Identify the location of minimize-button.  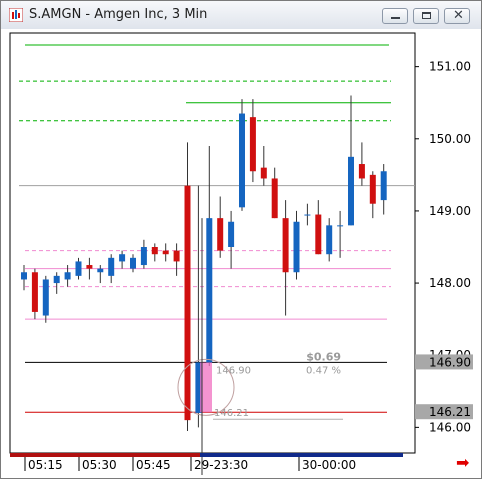
(395, 16).